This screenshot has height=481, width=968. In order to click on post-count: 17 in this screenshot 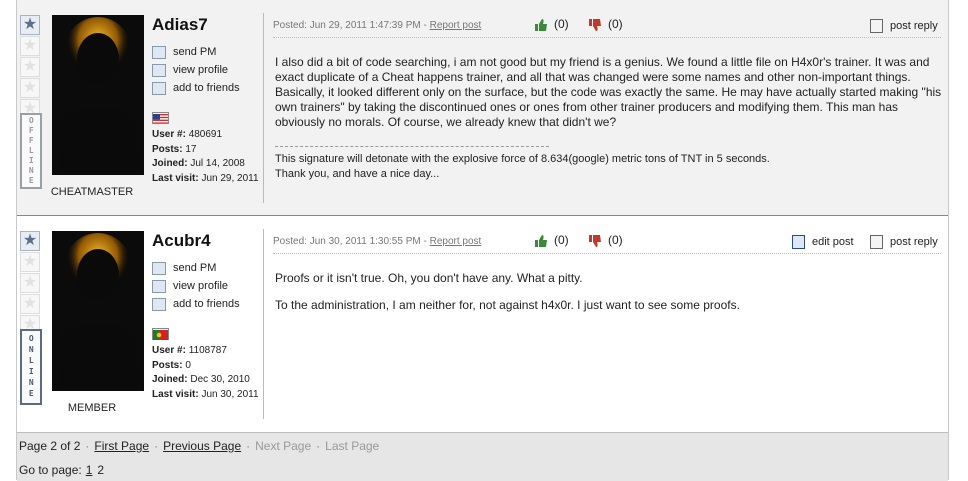, I will do `click(191, 149)`.